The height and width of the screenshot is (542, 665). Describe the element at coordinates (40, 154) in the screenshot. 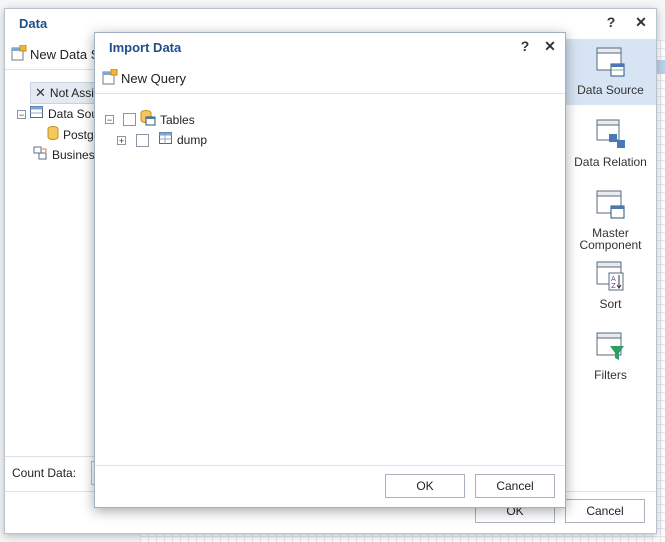

I see `business-objects-icon` at that location.